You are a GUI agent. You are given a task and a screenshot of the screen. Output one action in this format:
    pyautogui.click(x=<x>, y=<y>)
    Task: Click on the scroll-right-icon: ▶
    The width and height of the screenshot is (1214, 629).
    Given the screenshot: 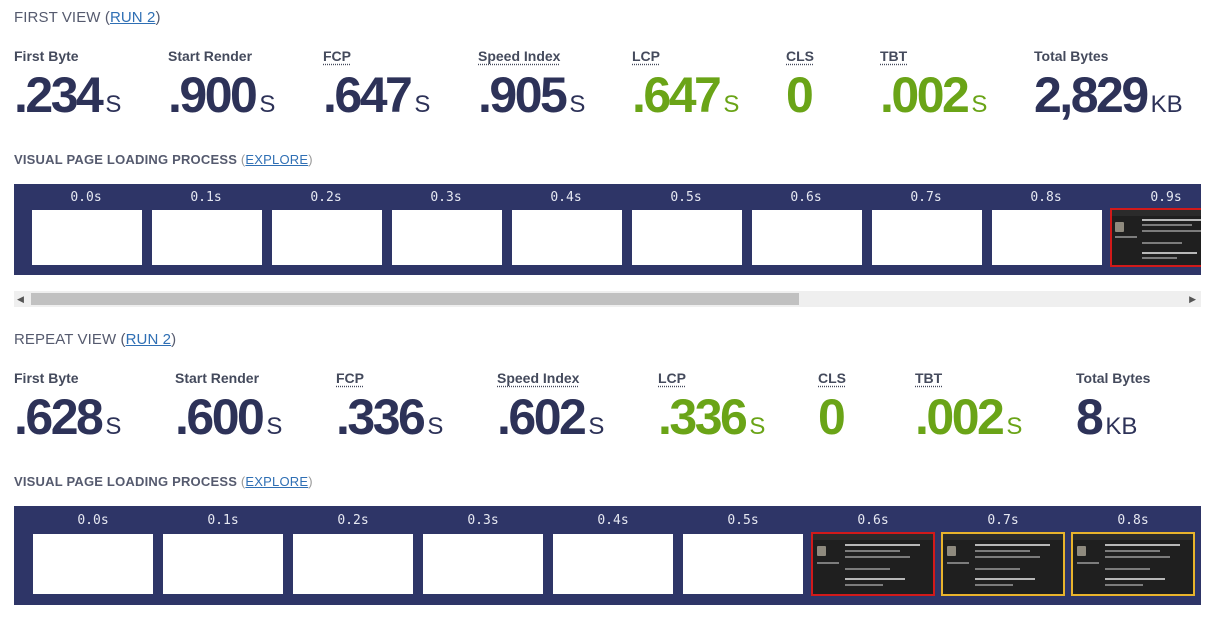 What is the action you would take?
    pyautogui.click(x=1192, y=299)
    